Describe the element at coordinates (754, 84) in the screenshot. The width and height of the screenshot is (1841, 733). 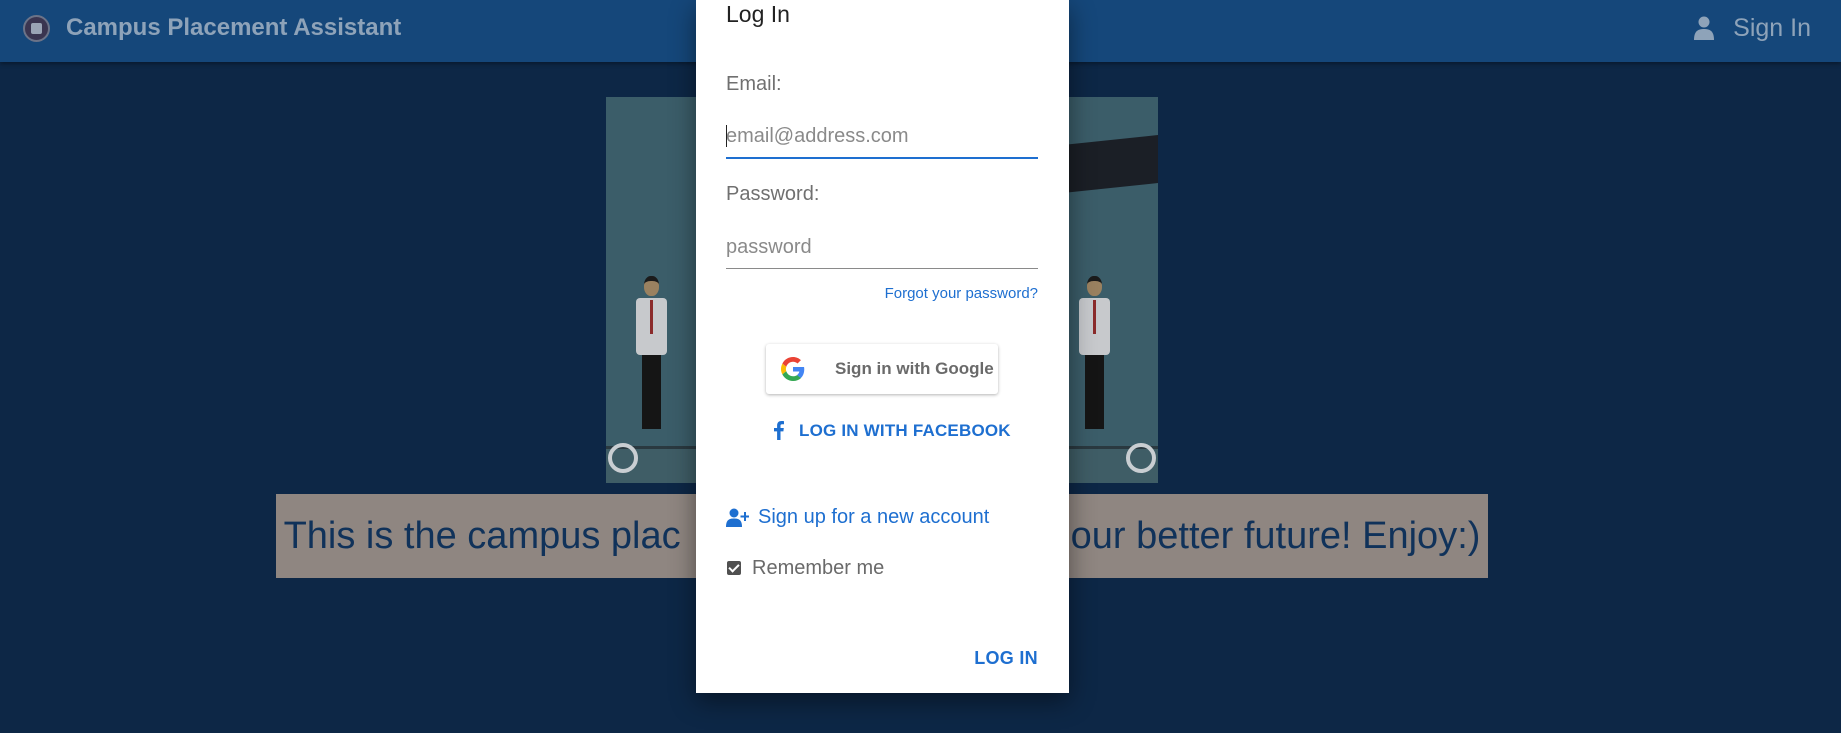
I see `email-label: Email:` at that location.